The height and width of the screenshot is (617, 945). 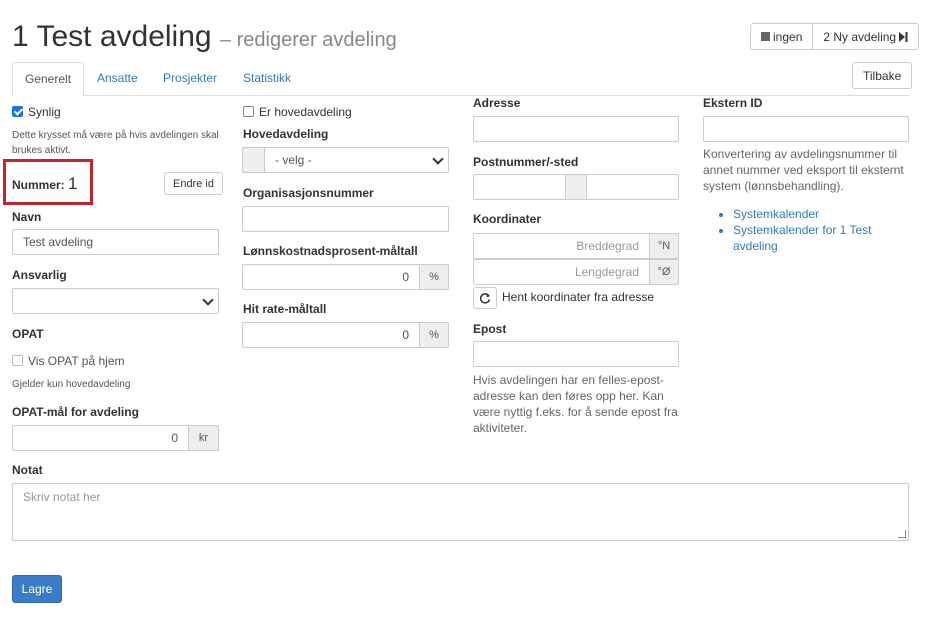 What do you see at coordinates (203, 438) in the screenshot?
I see `opat-maal-unit: kr` at bounding box center [203, 438].